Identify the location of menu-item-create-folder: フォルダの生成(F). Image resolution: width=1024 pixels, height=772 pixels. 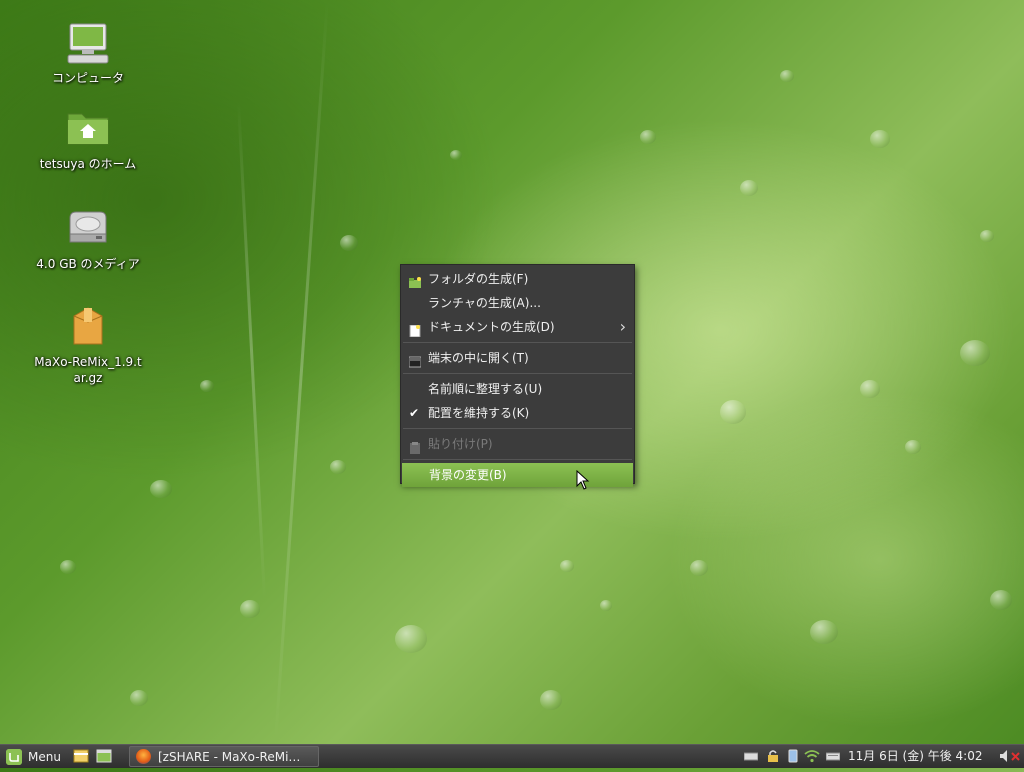
(517, 279).